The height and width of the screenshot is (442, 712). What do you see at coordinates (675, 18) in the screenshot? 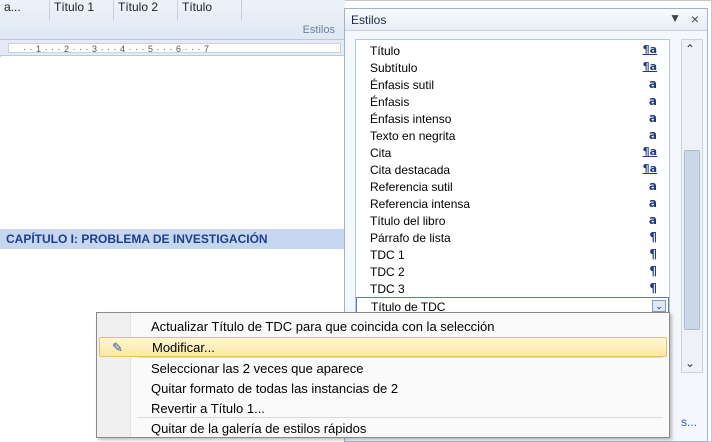
I see `pane-options-icon: ▼` at bounding box center [675, 18].